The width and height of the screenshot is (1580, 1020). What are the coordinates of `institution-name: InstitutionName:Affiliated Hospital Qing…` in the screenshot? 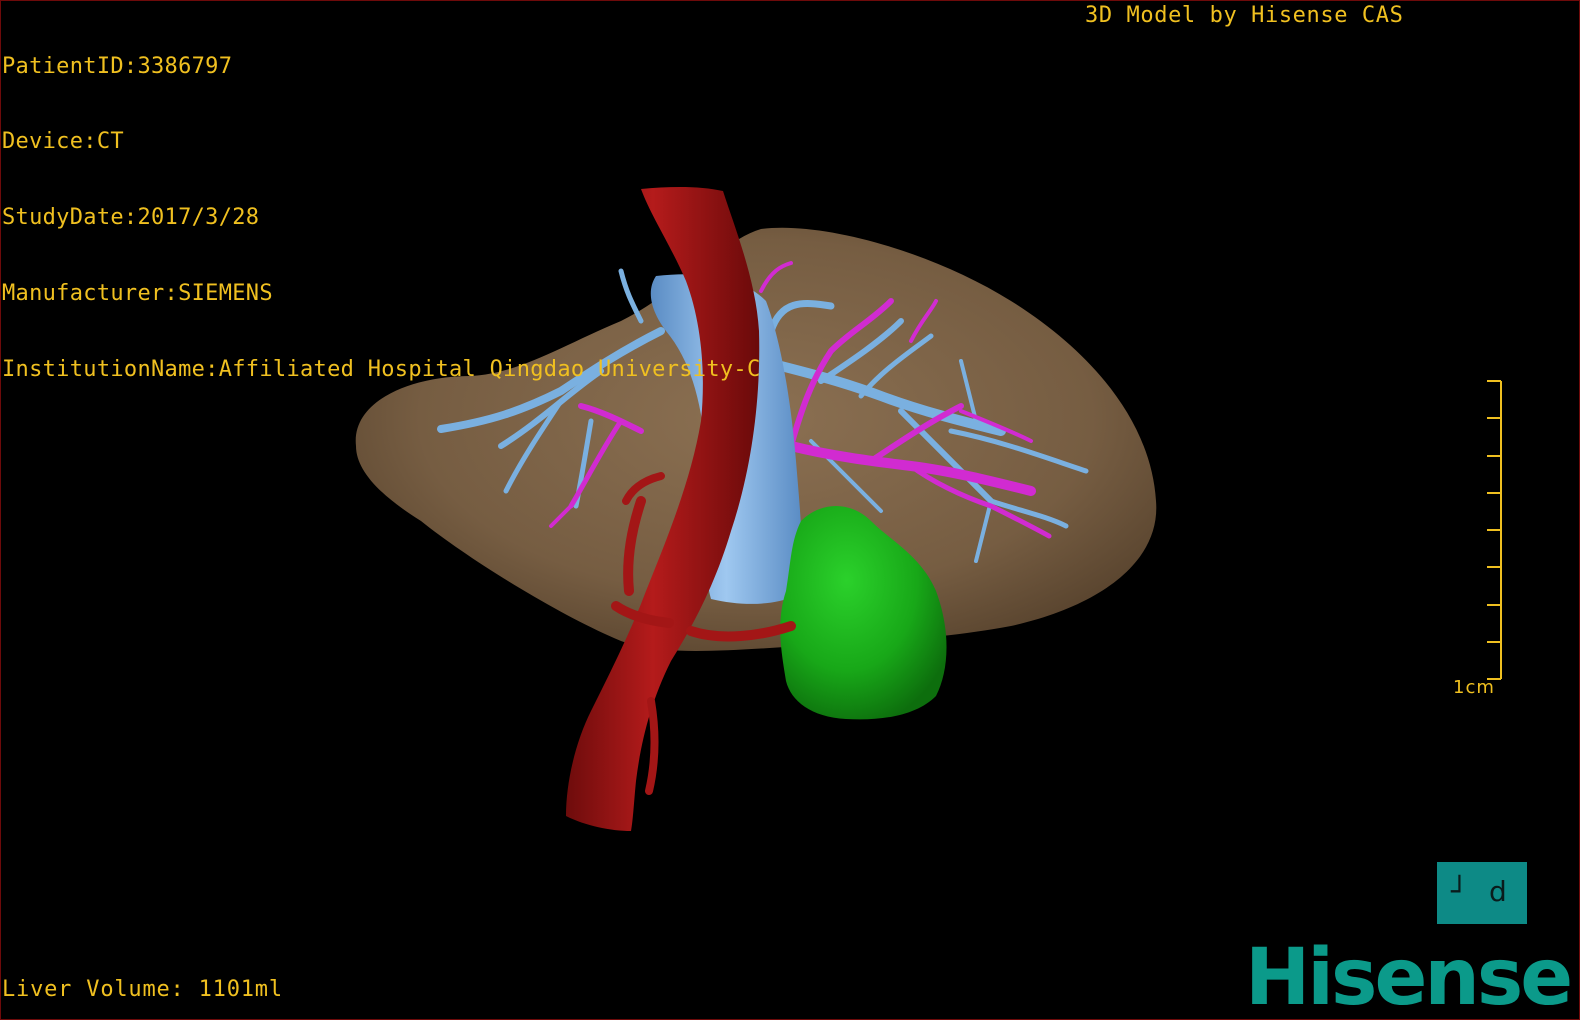 It's located at (381, 370).